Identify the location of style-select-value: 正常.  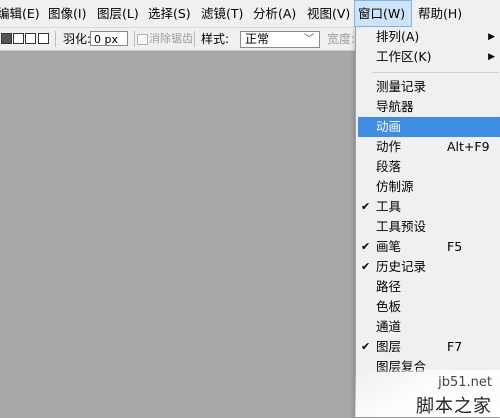
(257, 39).